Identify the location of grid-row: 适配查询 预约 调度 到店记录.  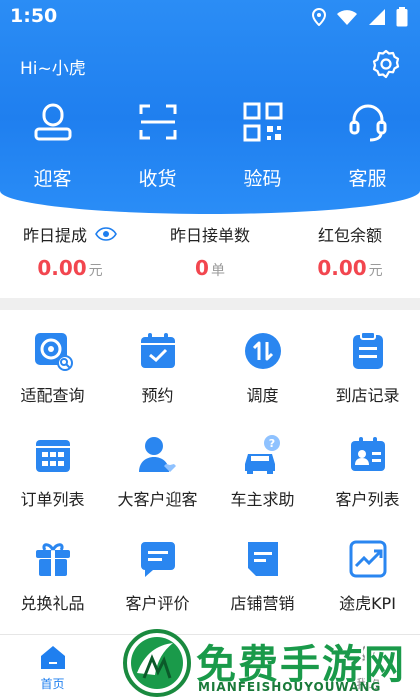
(210, 382).